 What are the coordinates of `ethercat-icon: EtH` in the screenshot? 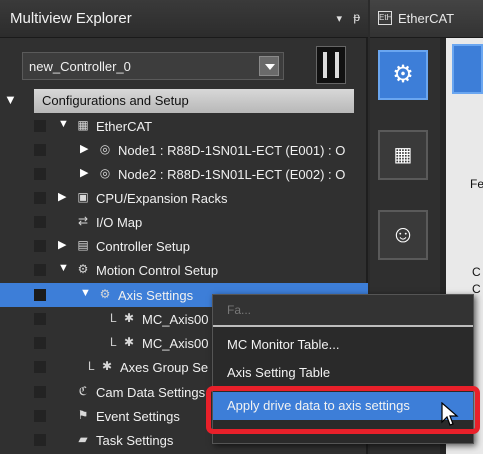 It's located at (385, 18).